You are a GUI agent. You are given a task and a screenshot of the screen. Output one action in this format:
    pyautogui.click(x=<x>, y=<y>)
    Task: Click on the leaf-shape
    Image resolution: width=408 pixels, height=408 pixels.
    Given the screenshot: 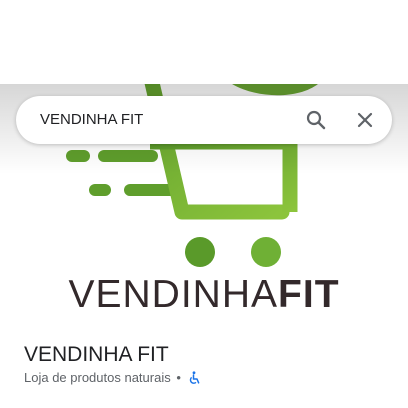 What is the action you would take?
    pyautogui.click(x=275, y=90)
    